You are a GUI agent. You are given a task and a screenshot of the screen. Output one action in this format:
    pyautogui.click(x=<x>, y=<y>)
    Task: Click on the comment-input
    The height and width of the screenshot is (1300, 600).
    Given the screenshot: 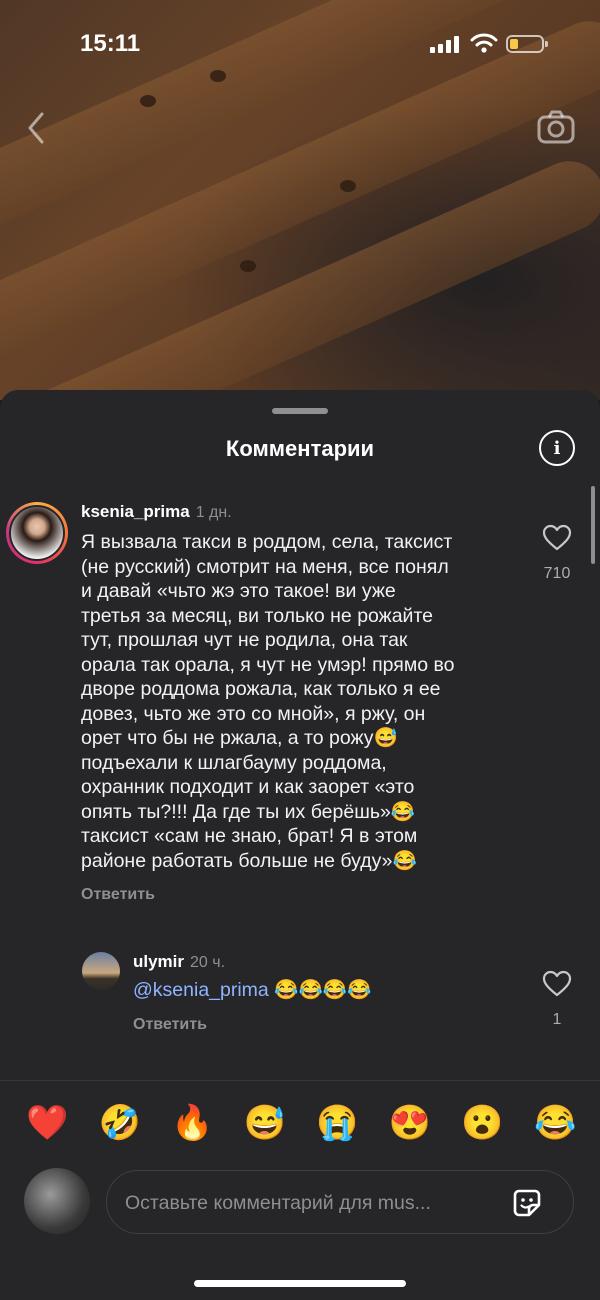 What is the action you would take?
    pyautogui.click(x=310, y=1203)
    